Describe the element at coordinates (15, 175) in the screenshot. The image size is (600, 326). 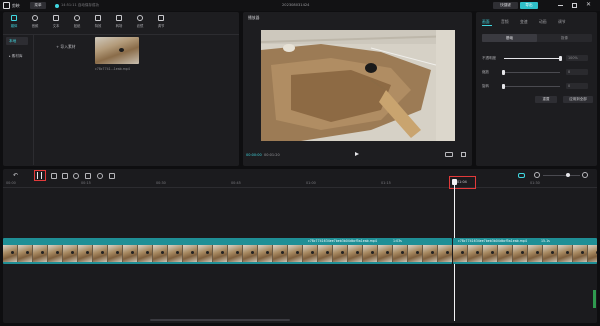
I see `undo-icon: ↶` at that location.